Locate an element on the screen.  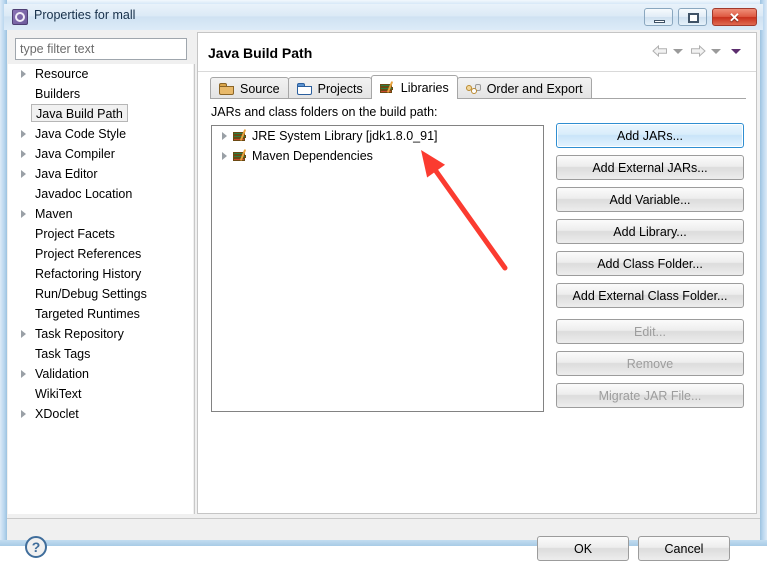
cancel-button: Cancel is located at coordinates (684, 548).